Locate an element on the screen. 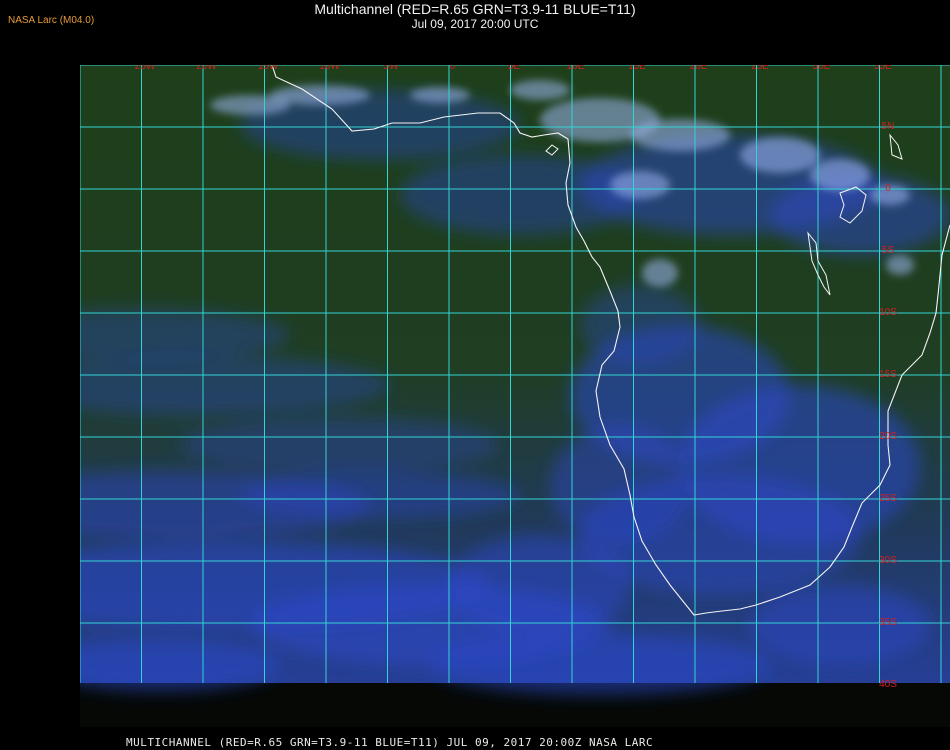 This screenshot has height=750, width=950. longitude-label: 20W is located at coordinates (206, 68).